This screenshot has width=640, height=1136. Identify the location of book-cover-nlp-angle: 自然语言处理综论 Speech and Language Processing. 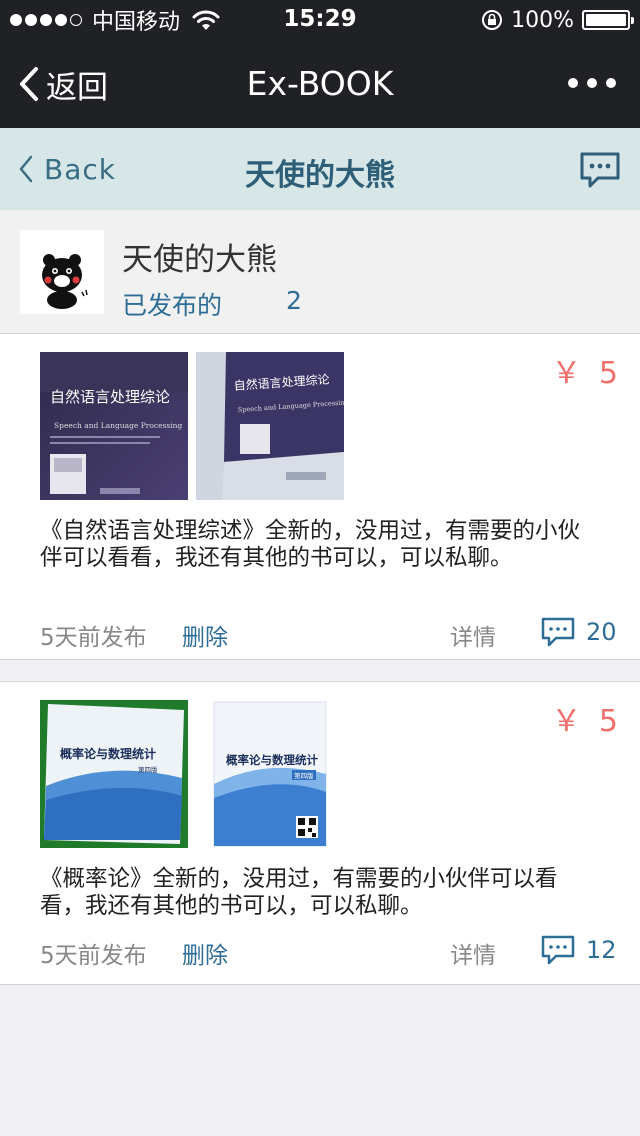
(270, 426).